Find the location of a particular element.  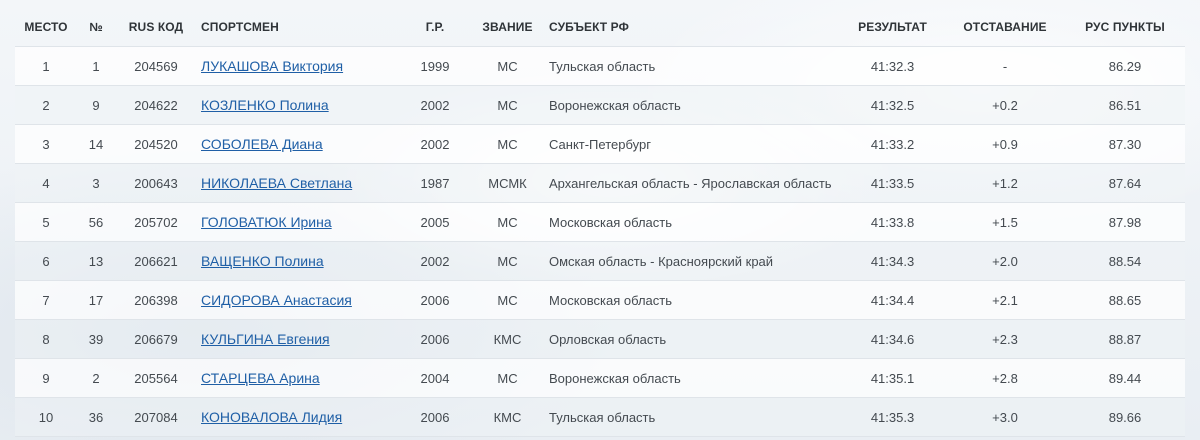

cell-result: 41:33.5 is located at coordinates (892, 183).